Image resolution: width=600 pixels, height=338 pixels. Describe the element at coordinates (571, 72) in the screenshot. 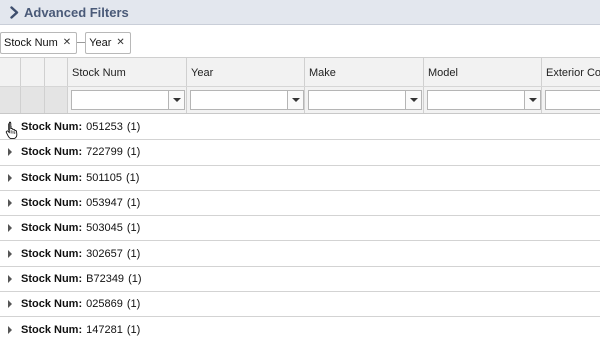

I see `column-header-exterior-color: Exterior Col` at that location.